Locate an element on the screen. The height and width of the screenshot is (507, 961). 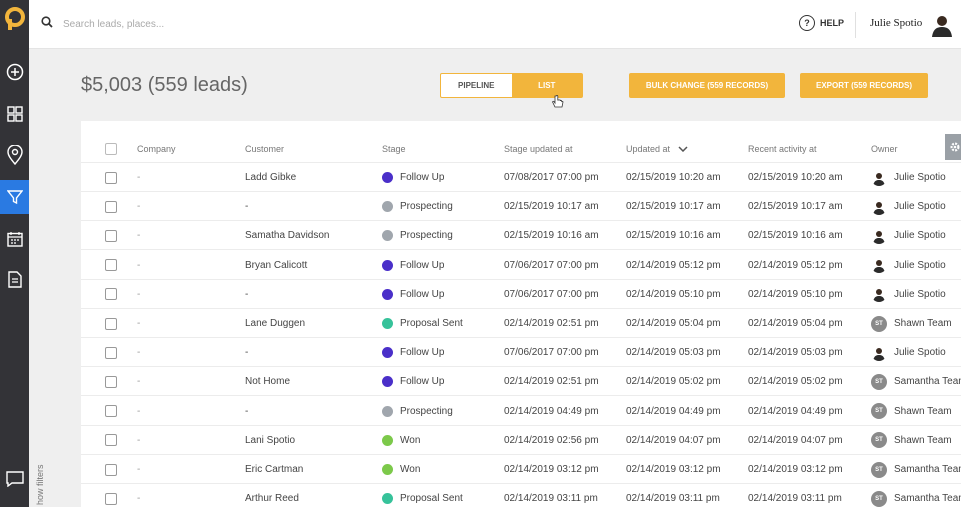
col-customer: Customer is located at coordinates (264, 148).